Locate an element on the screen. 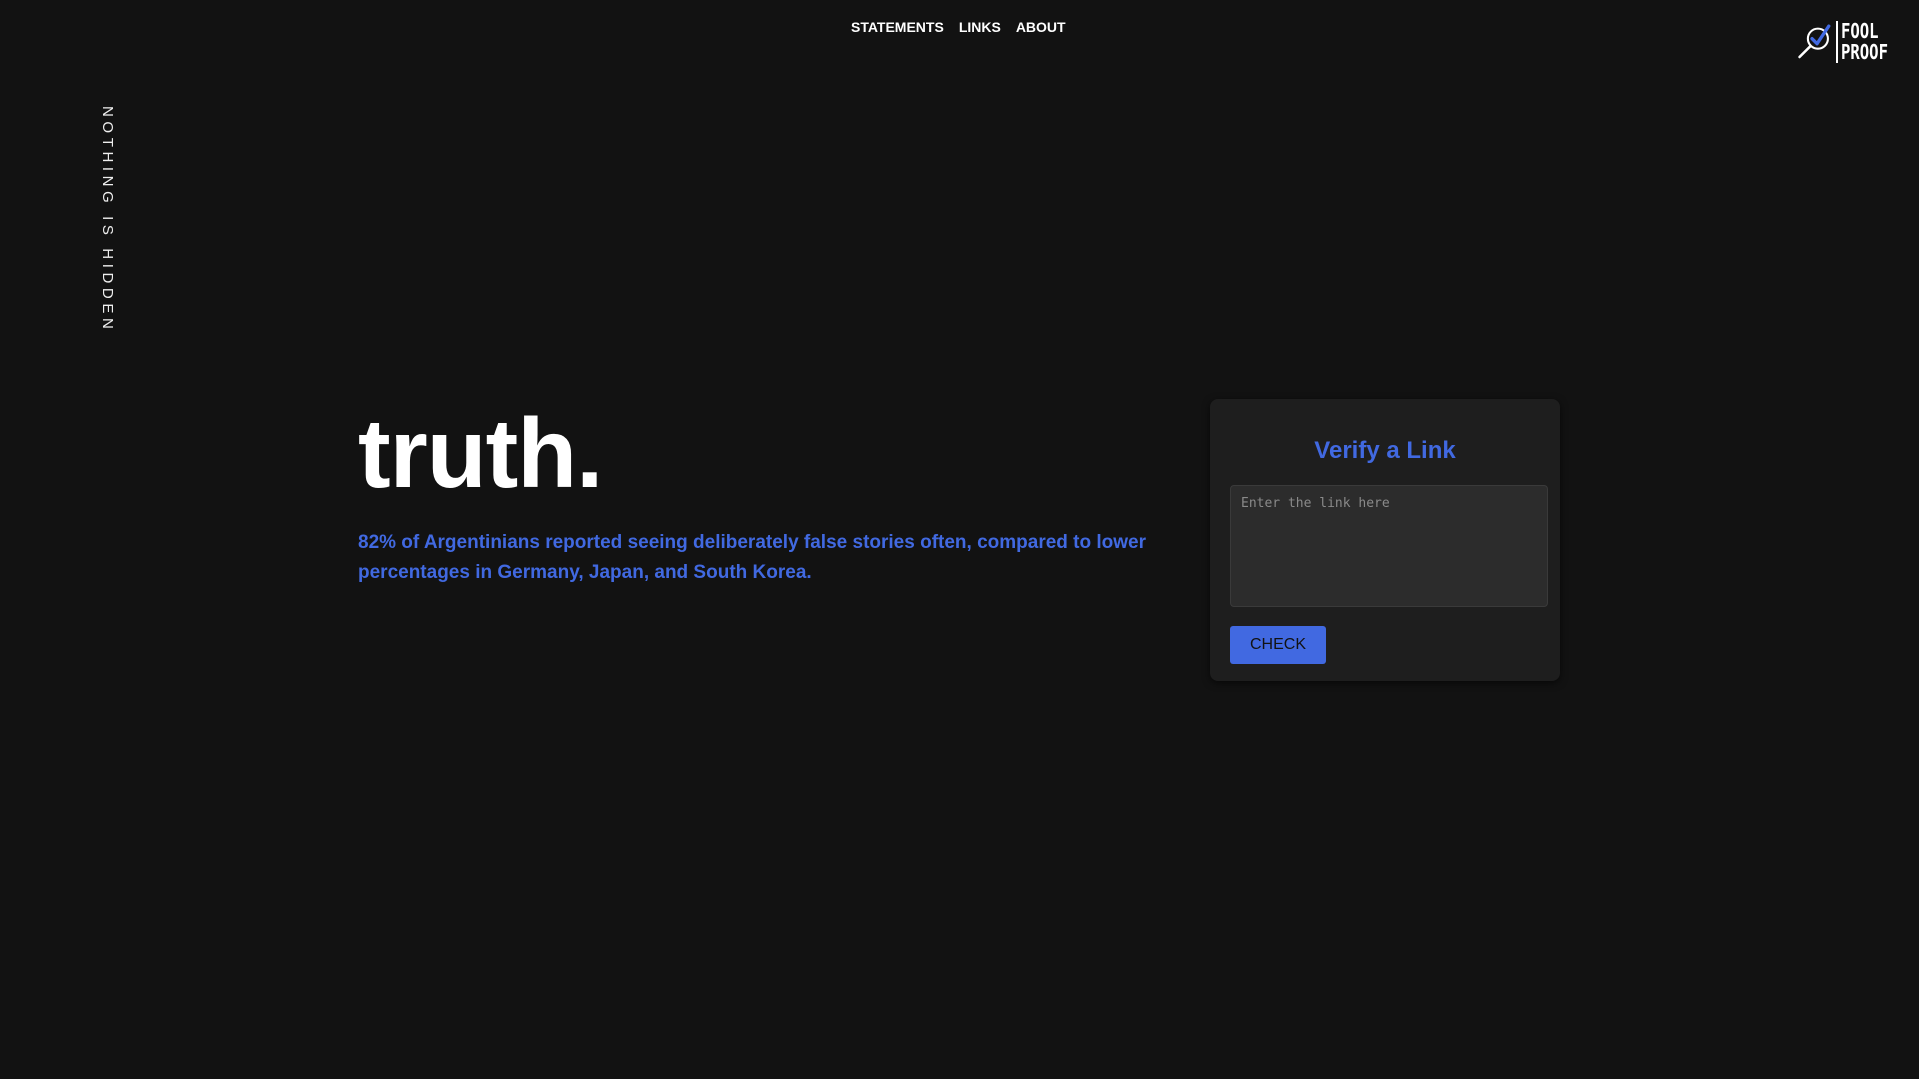  logo-line-2: PROOF is located at coordinates (1864, 52).